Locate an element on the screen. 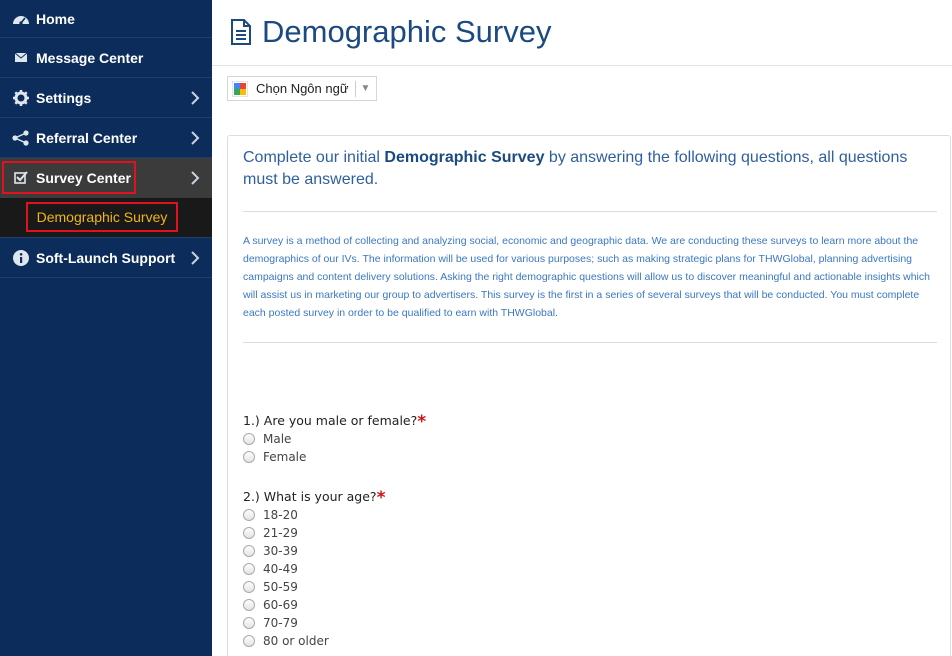 This screenshot has width=952, height=656. gear-icon is located at coordinates (21, 98).